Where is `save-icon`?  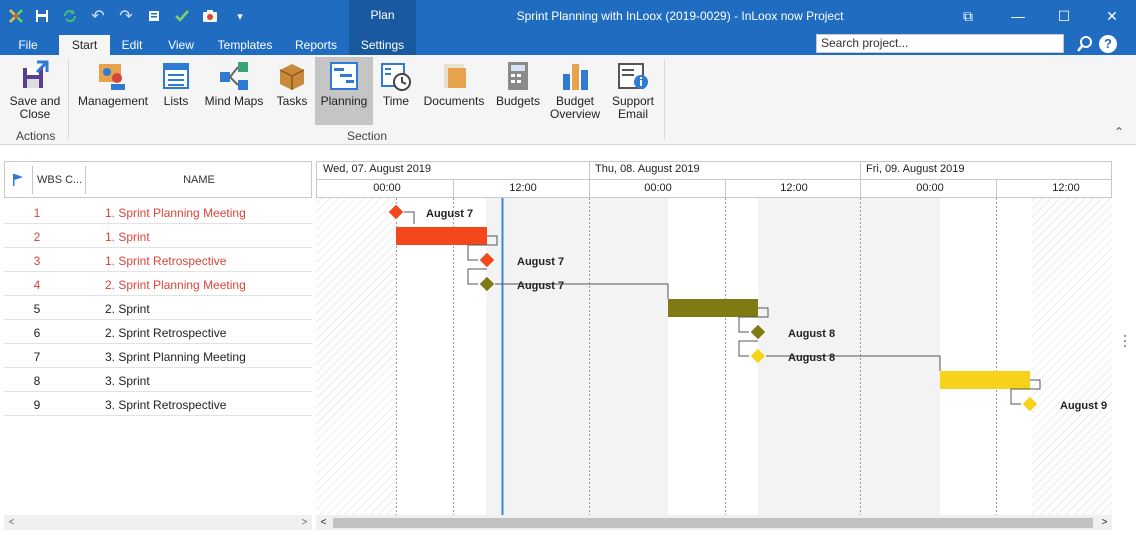
save-icon is located at coordinates (42, 16).